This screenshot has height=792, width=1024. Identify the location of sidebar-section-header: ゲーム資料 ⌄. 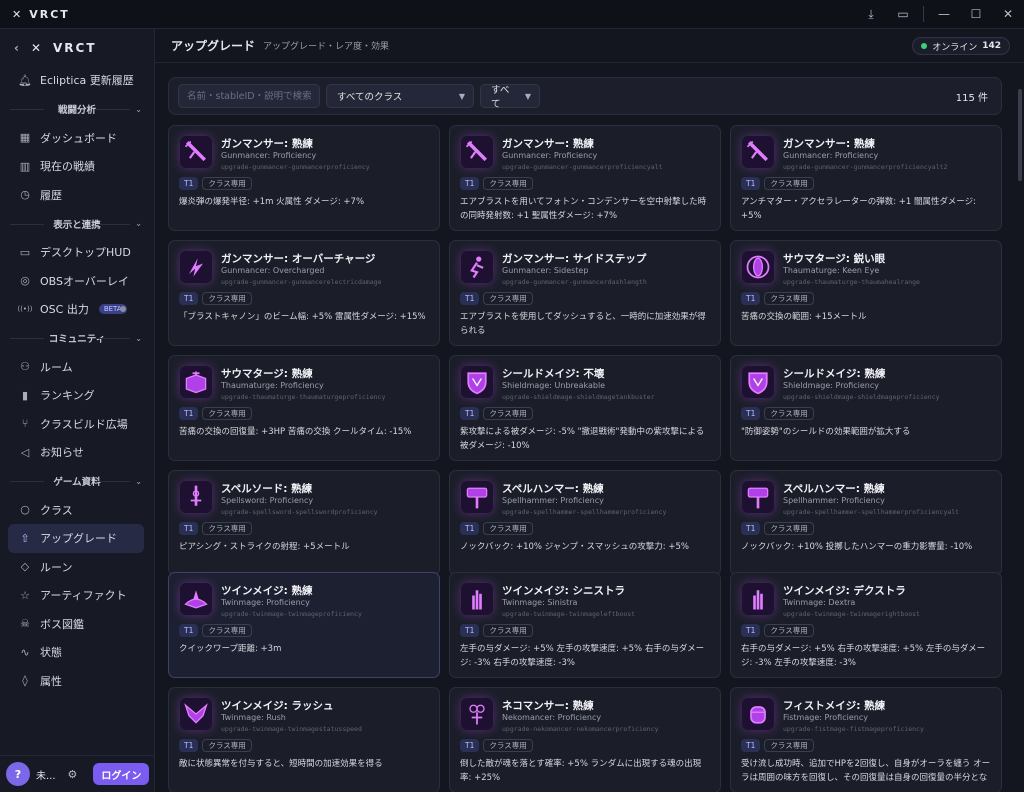
(77, 481).